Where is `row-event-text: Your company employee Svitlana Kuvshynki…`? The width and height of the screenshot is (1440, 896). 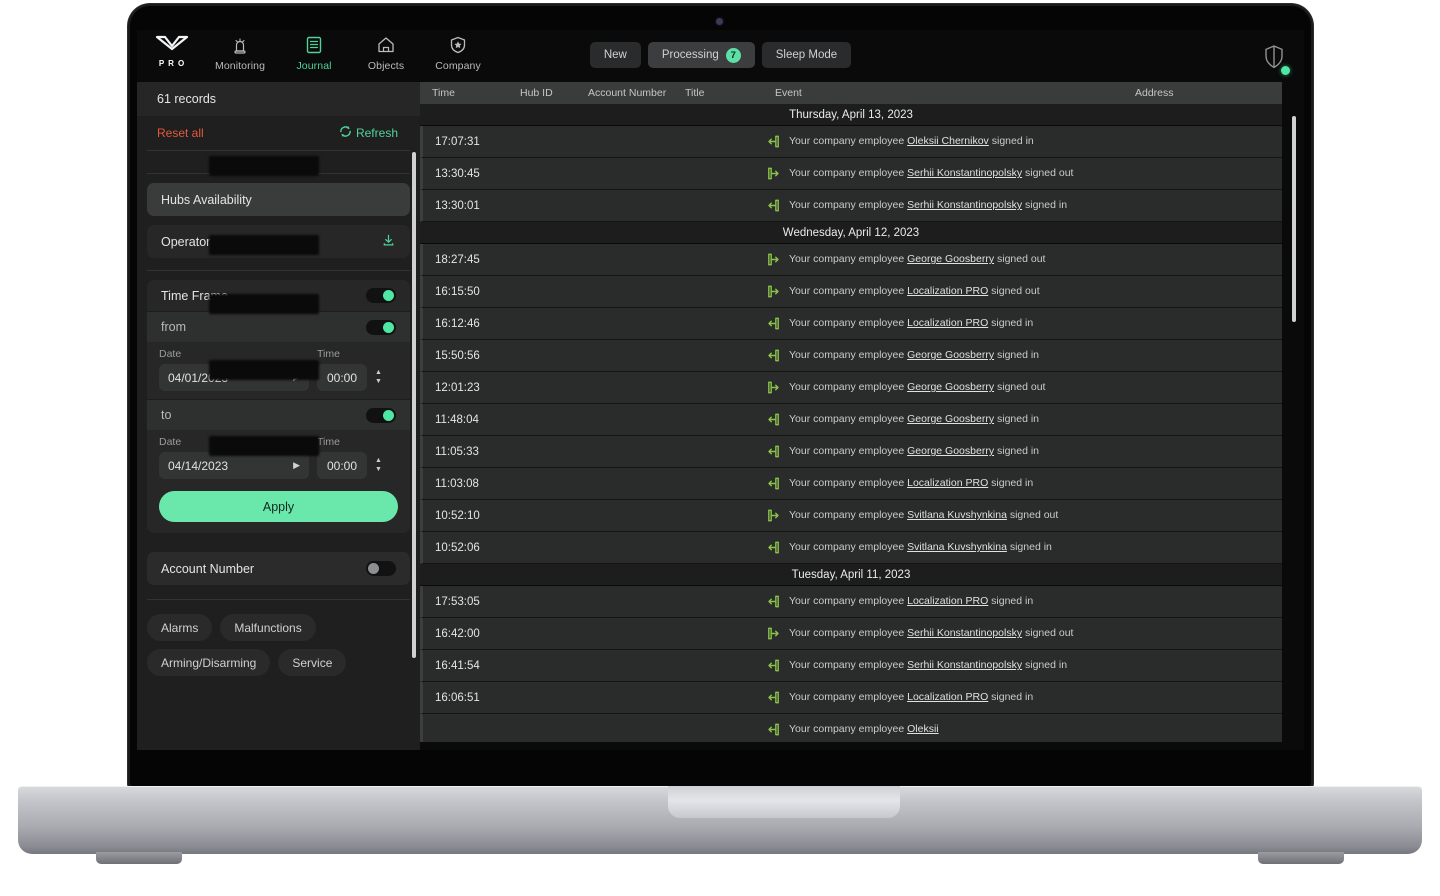 row-event-text: Your company employee Svitlana Kuvshynki… is located at coordinates (920, 547).